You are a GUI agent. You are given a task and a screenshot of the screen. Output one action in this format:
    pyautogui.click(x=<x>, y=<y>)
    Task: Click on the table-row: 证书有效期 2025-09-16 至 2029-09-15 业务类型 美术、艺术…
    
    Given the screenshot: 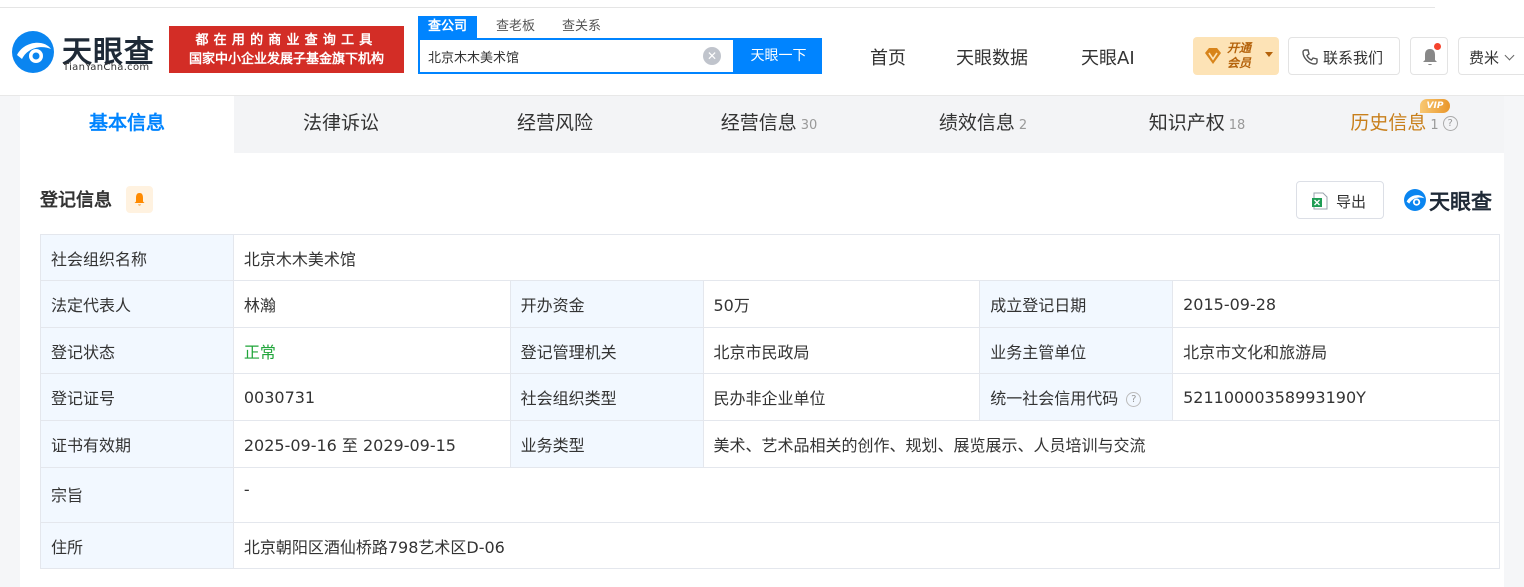 What is the action you would take?
    pyautogui.click(x=770, y=444)
    